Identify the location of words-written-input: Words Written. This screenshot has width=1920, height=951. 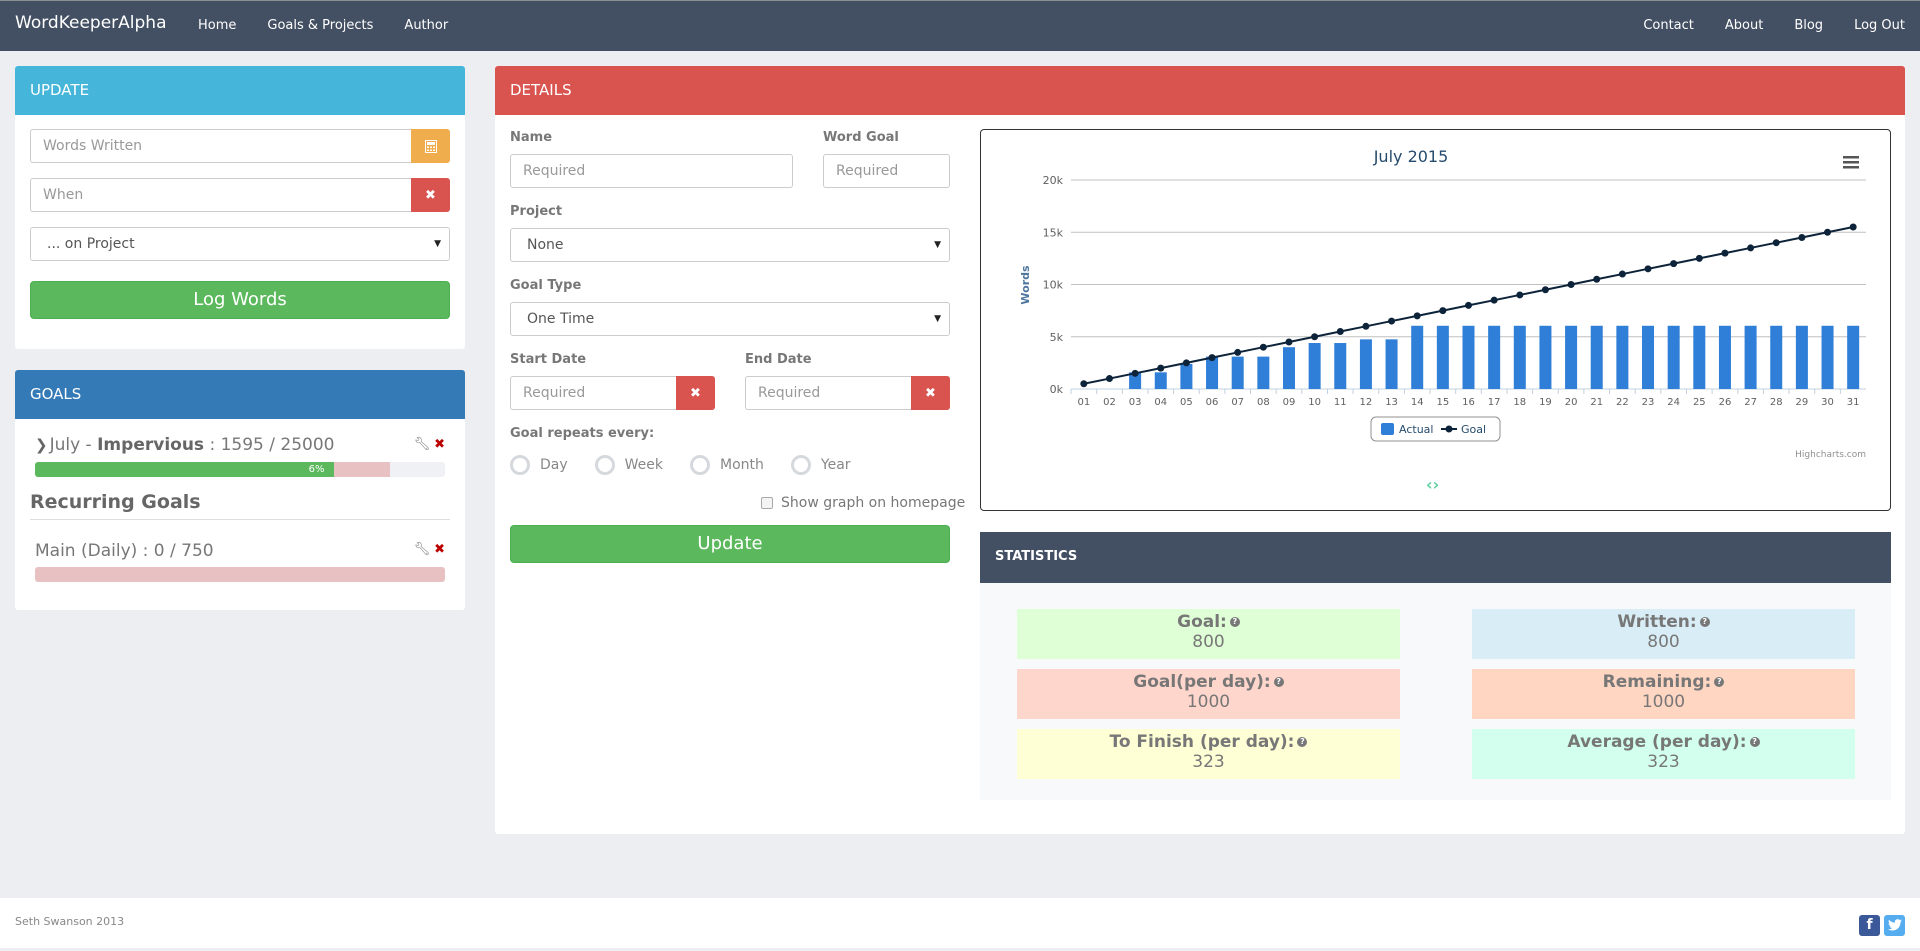
(220, 146).